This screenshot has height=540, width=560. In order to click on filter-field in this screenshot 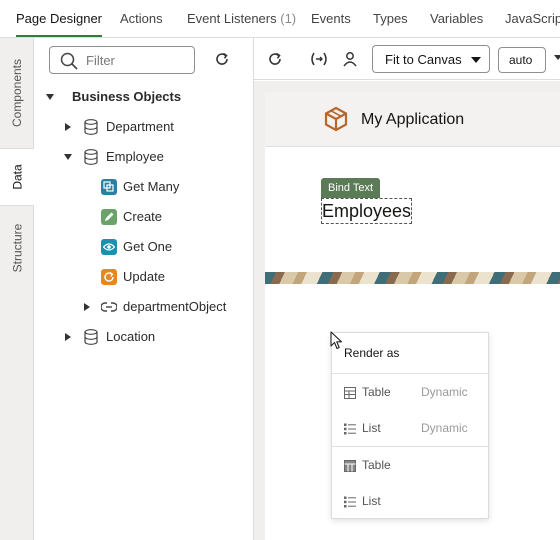, I will do `click(122, 60)`.